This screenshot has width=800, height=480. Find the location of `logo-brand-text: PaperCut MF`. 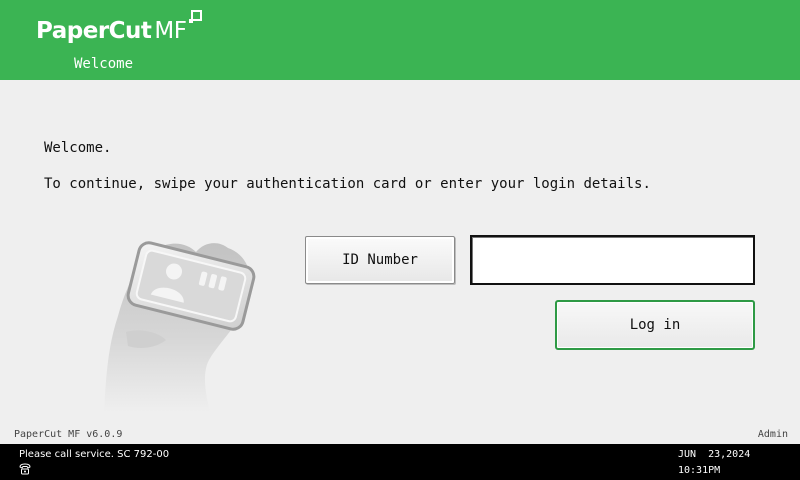

logo-brand-text: PaperCut MF is located at coordinates (111, 31).